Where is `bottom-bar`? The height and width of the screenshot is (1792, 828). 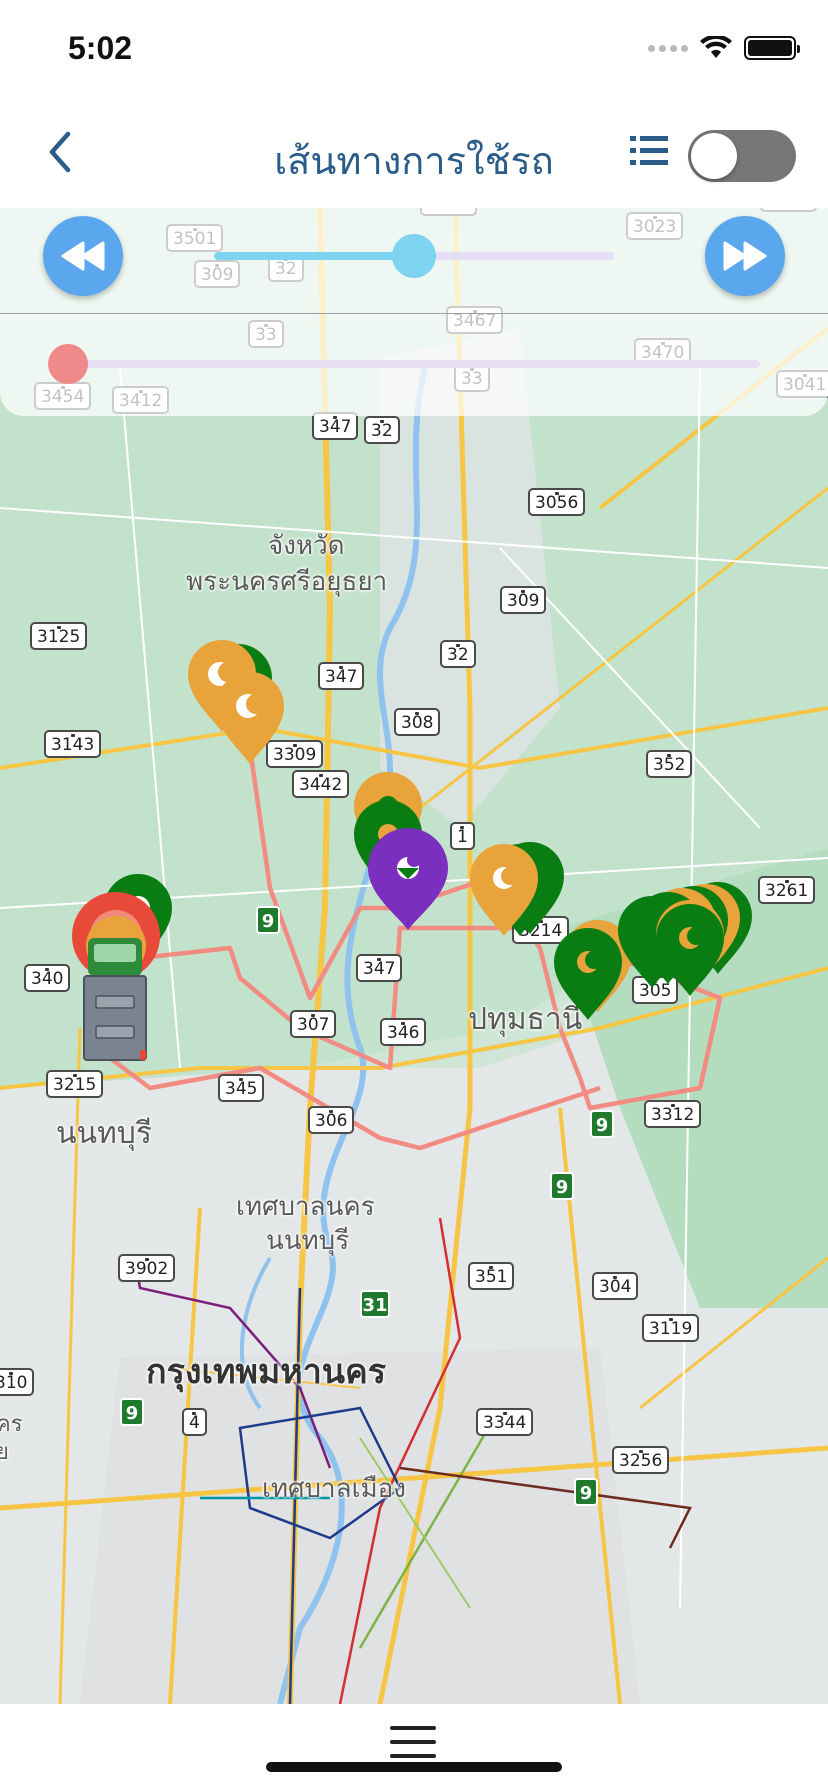 bottom-bar is located at coordinates (414, 1748).